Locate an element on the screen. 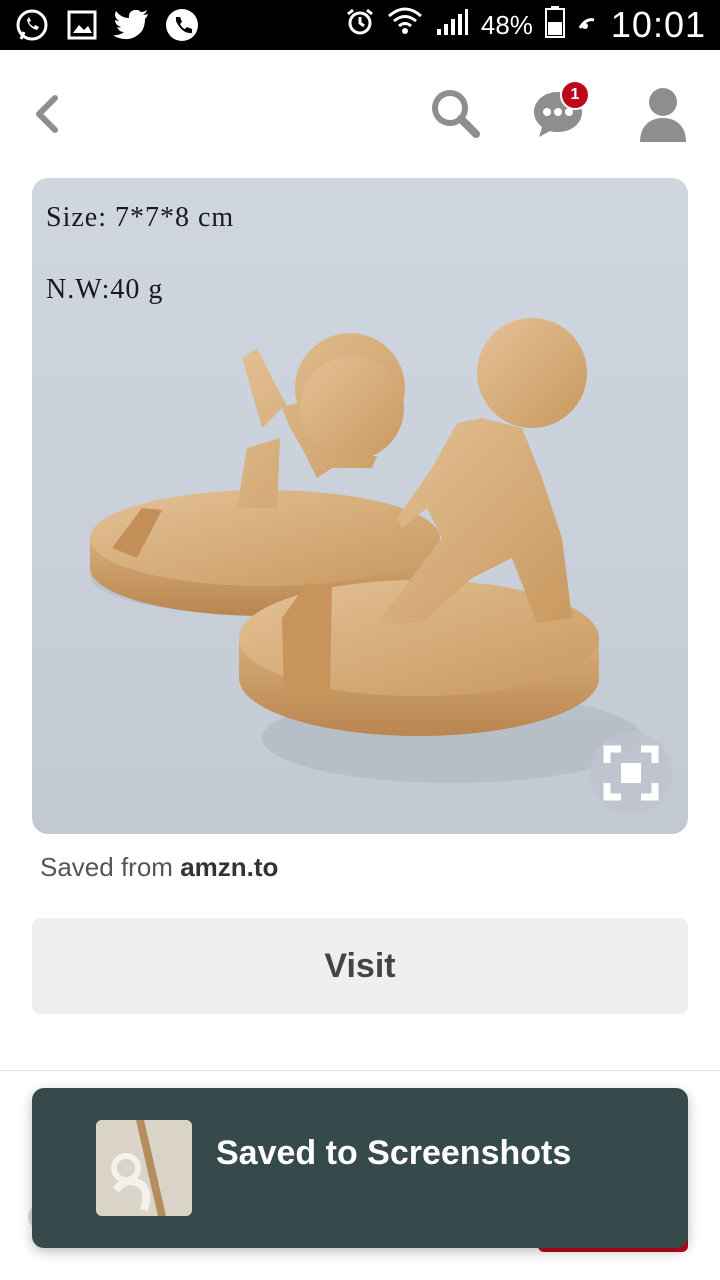 This screenshot has height=1280, width=720. search-icon is located at coordinates (456, 114).